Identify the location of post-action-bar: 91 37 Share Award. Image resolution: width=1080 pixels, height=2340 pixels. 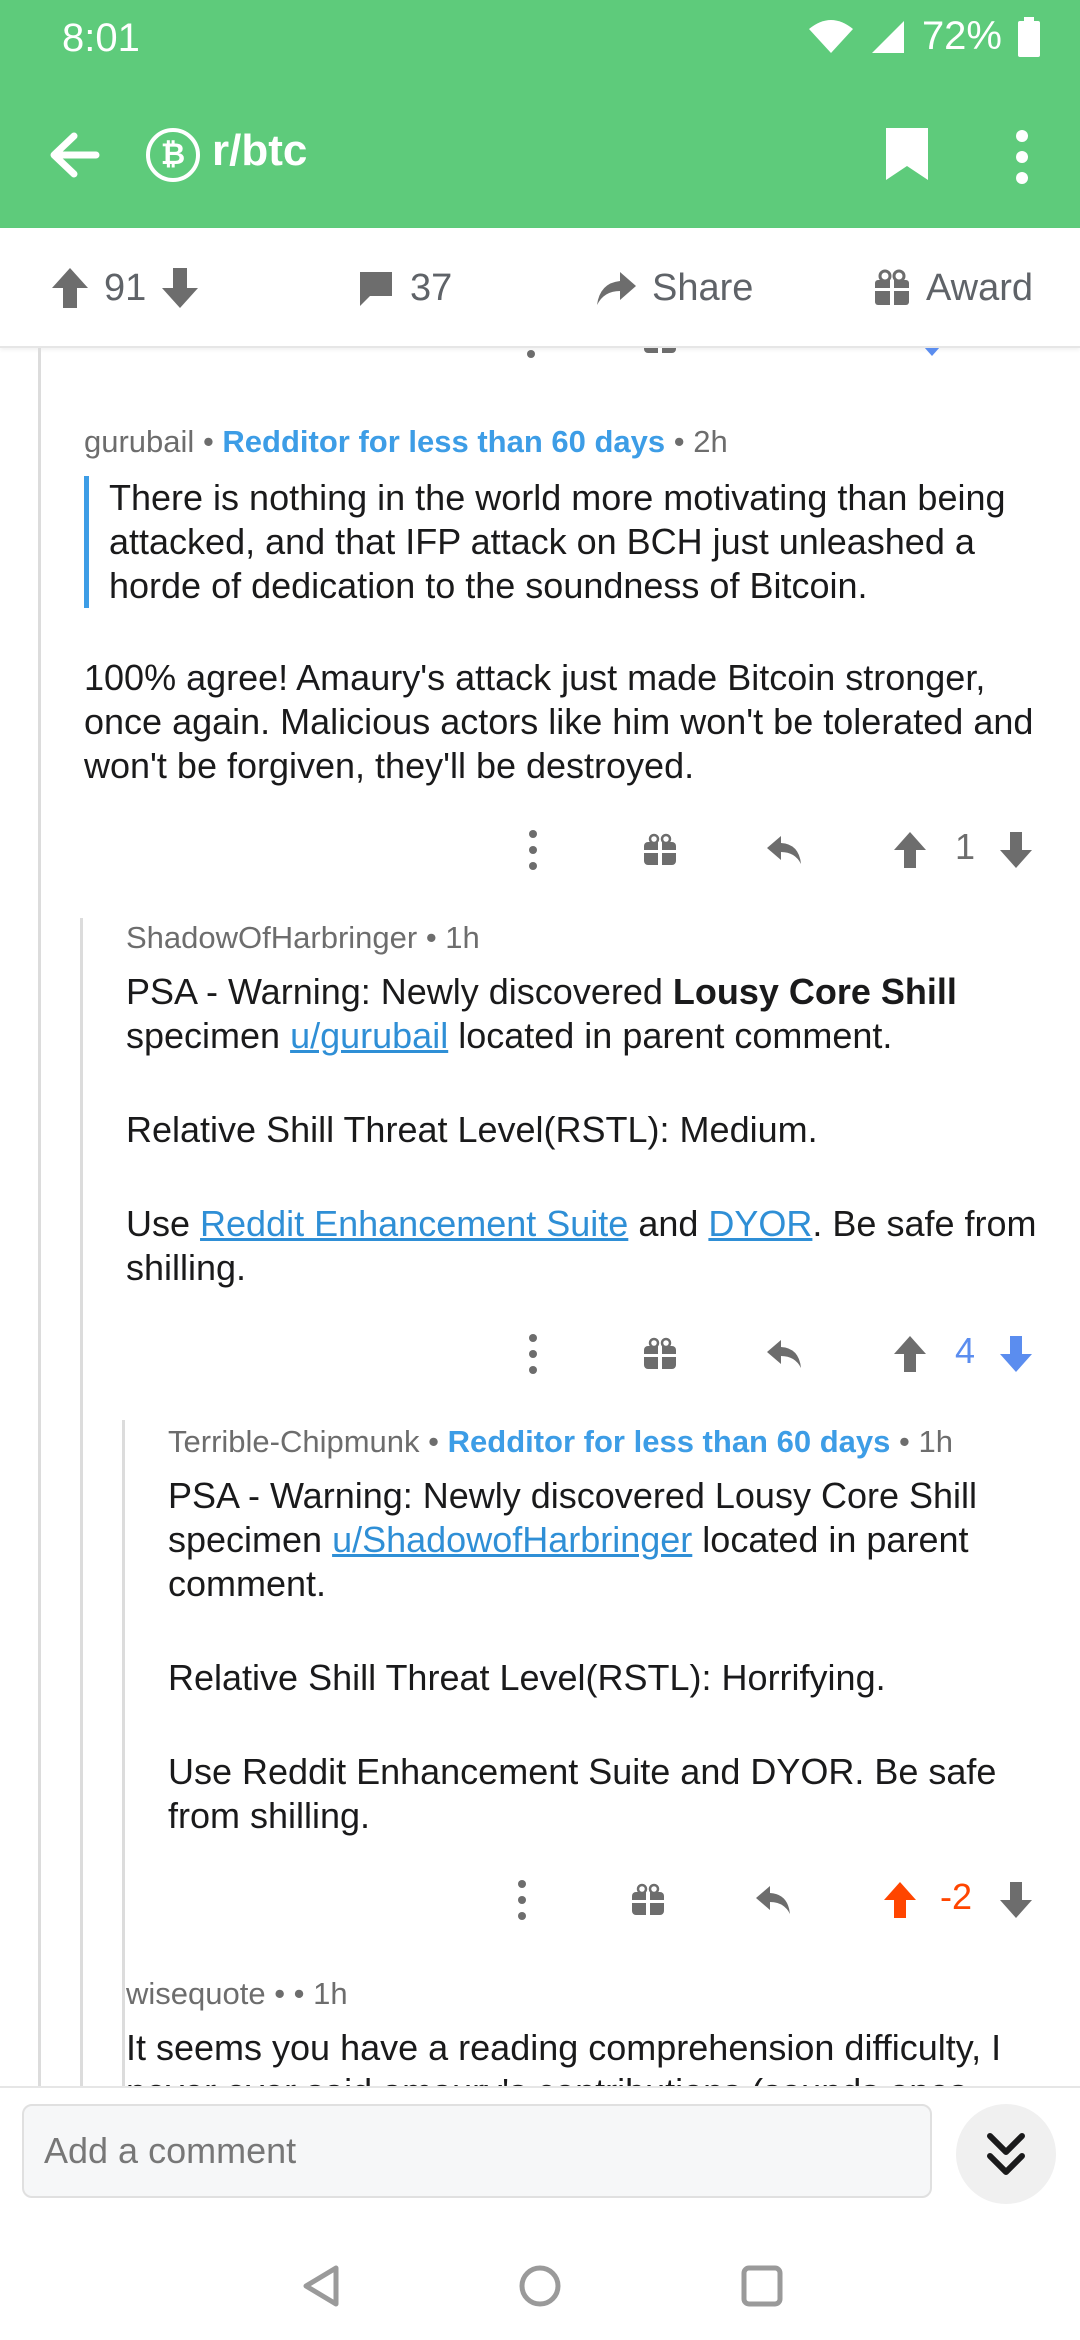
(540, 288).